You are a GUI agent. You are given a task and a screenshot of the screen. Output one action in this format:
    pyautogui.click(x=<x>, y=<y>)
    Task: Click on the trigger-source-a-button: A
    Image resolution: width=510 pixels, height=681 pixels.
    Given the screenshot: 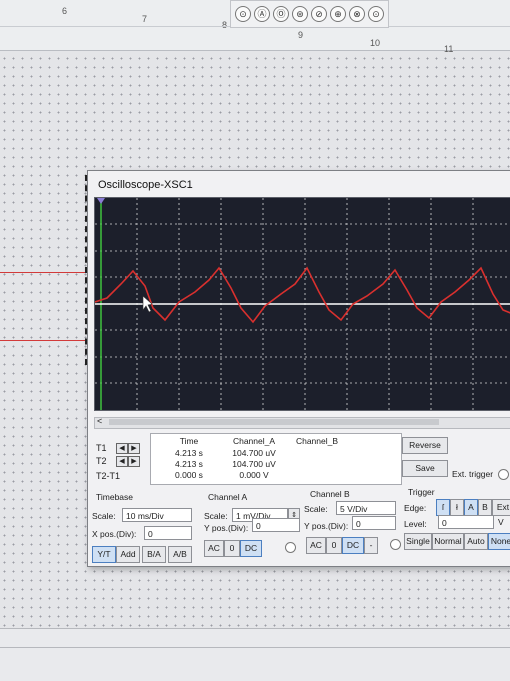 What is the action you would take?
    pyautogui.click(x=471, y=507)
    